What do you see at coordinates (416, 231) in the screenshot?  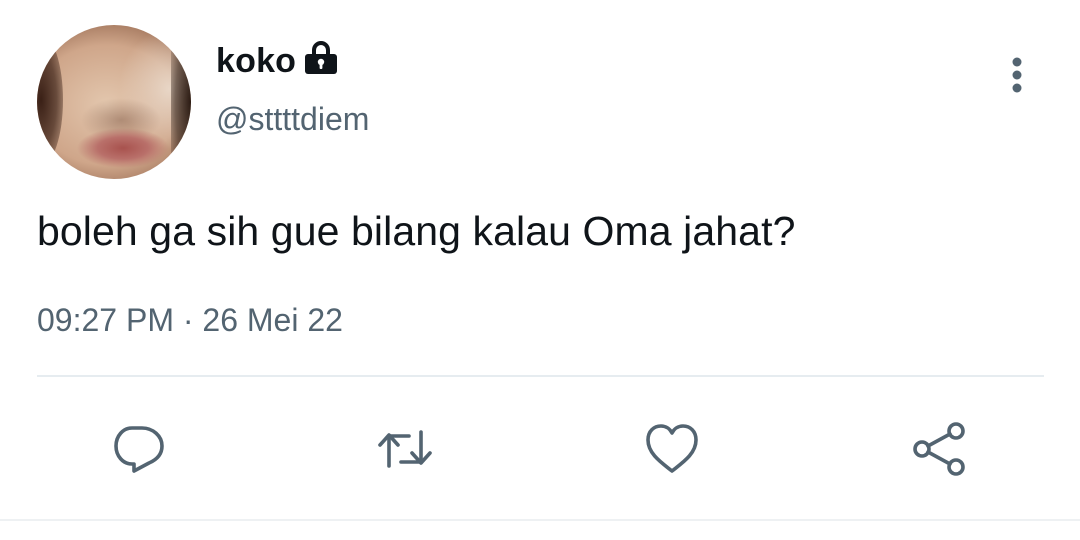 I see `tweet-text: boleh ga sih gue bilang kalau Oma jahat?` at bounding box center [416, 231].